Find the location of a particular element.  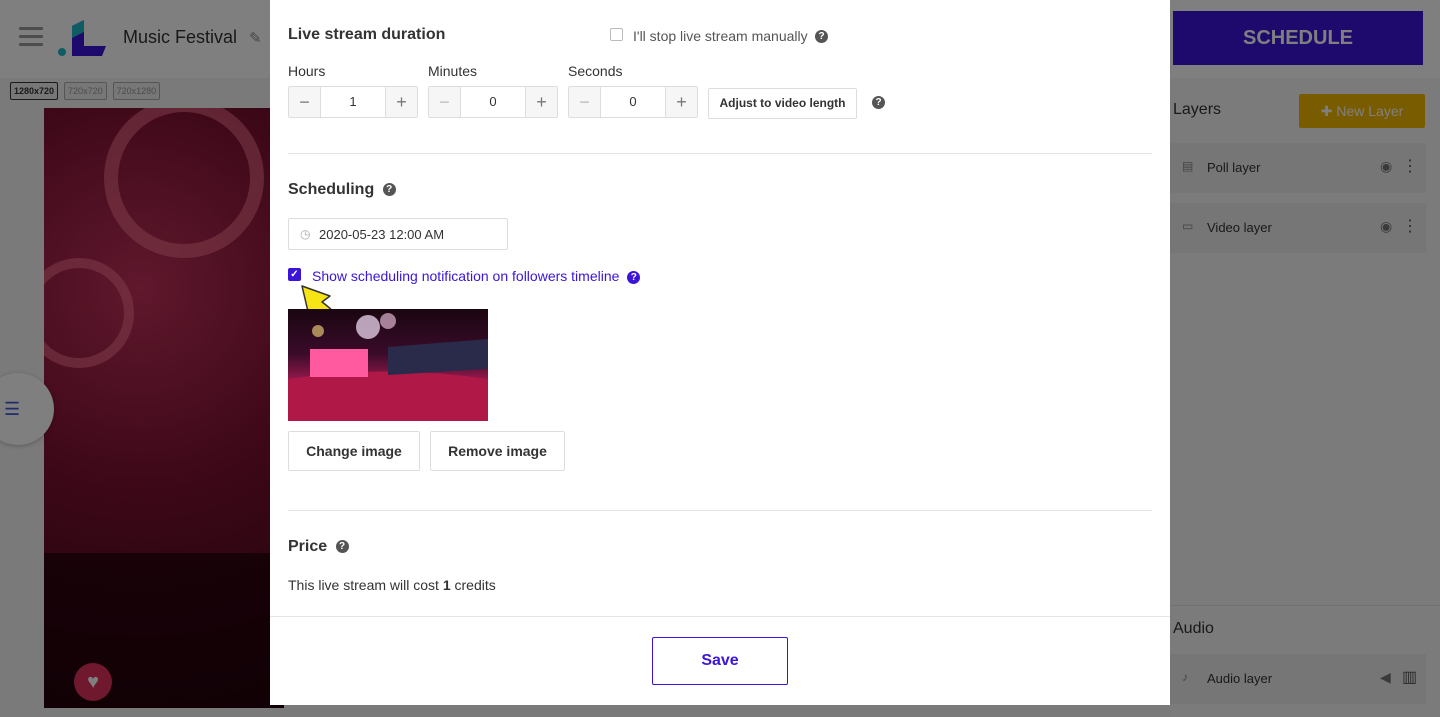

remove-image-button: Remove image is located at coordinates (497, 451).